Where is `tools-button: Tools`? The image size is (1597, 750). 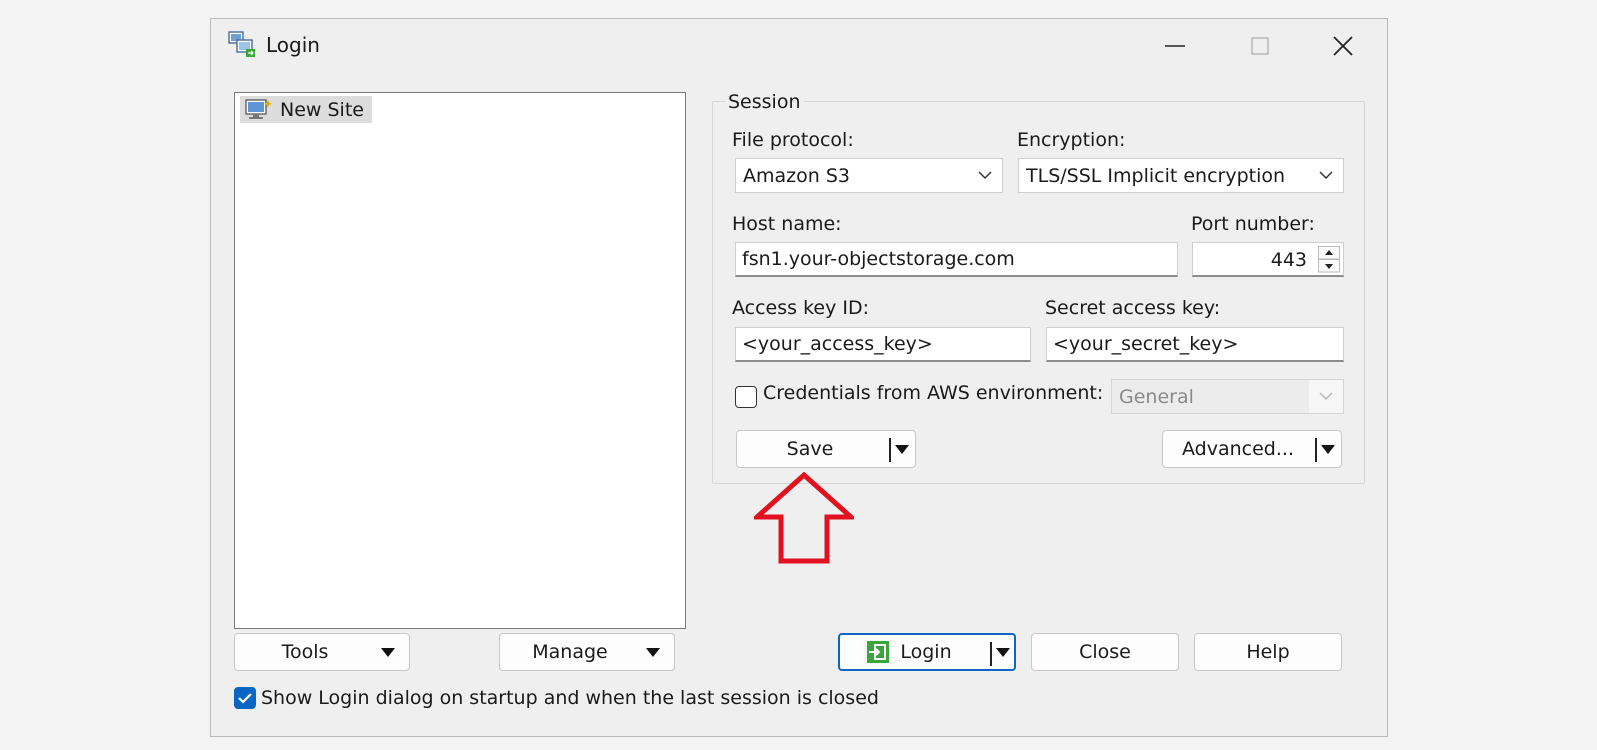 tools-button: Tools is located at coordinates (322, 652).